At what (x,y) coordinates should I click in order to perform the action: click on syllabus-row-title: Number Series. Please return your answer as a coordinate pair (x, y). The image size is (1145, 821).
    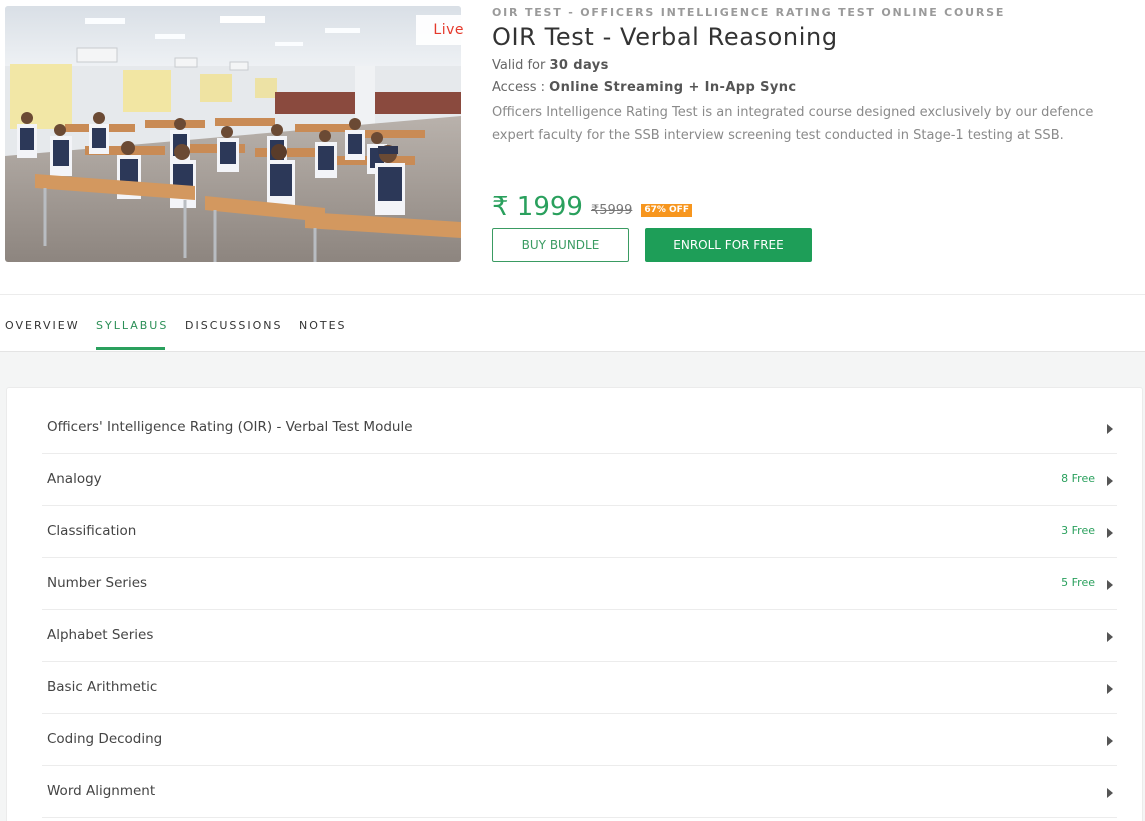
    Looking at the image, I should click on (97, 583).